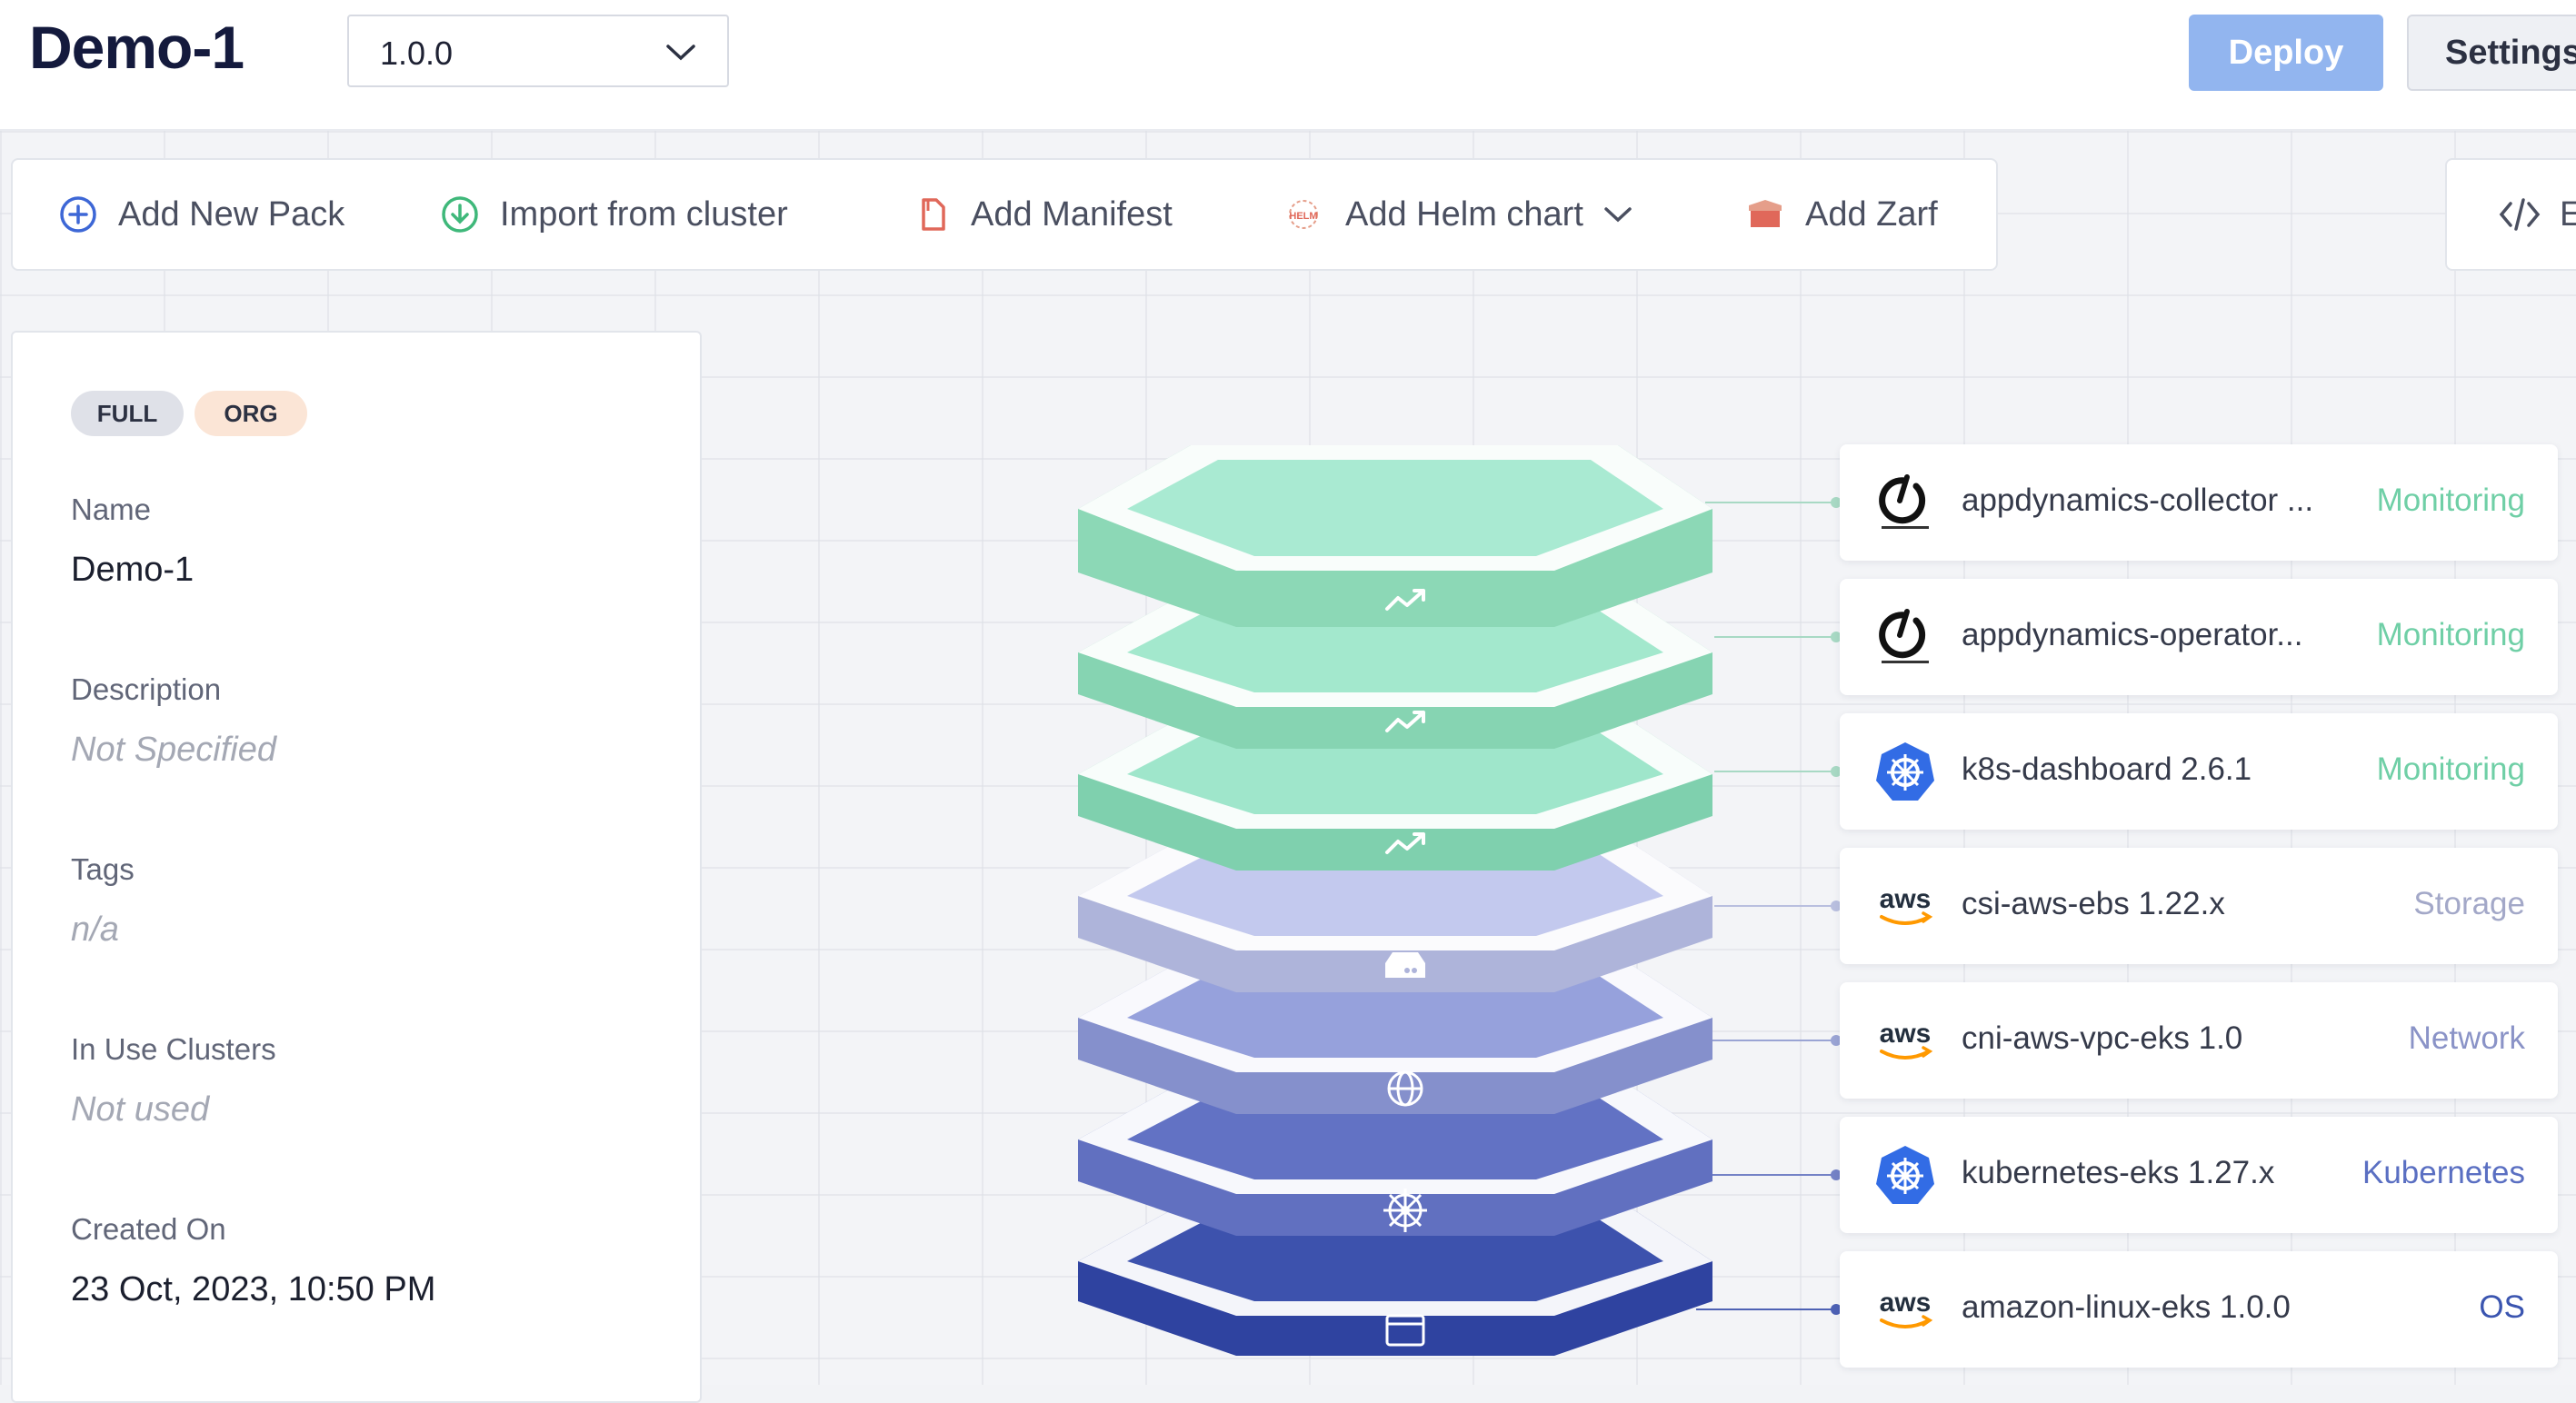 This screenshot has height=1403, width=2576. I want to click on pack-name: amazon-linux-eks 1.0.0, so click(2126, 1307).